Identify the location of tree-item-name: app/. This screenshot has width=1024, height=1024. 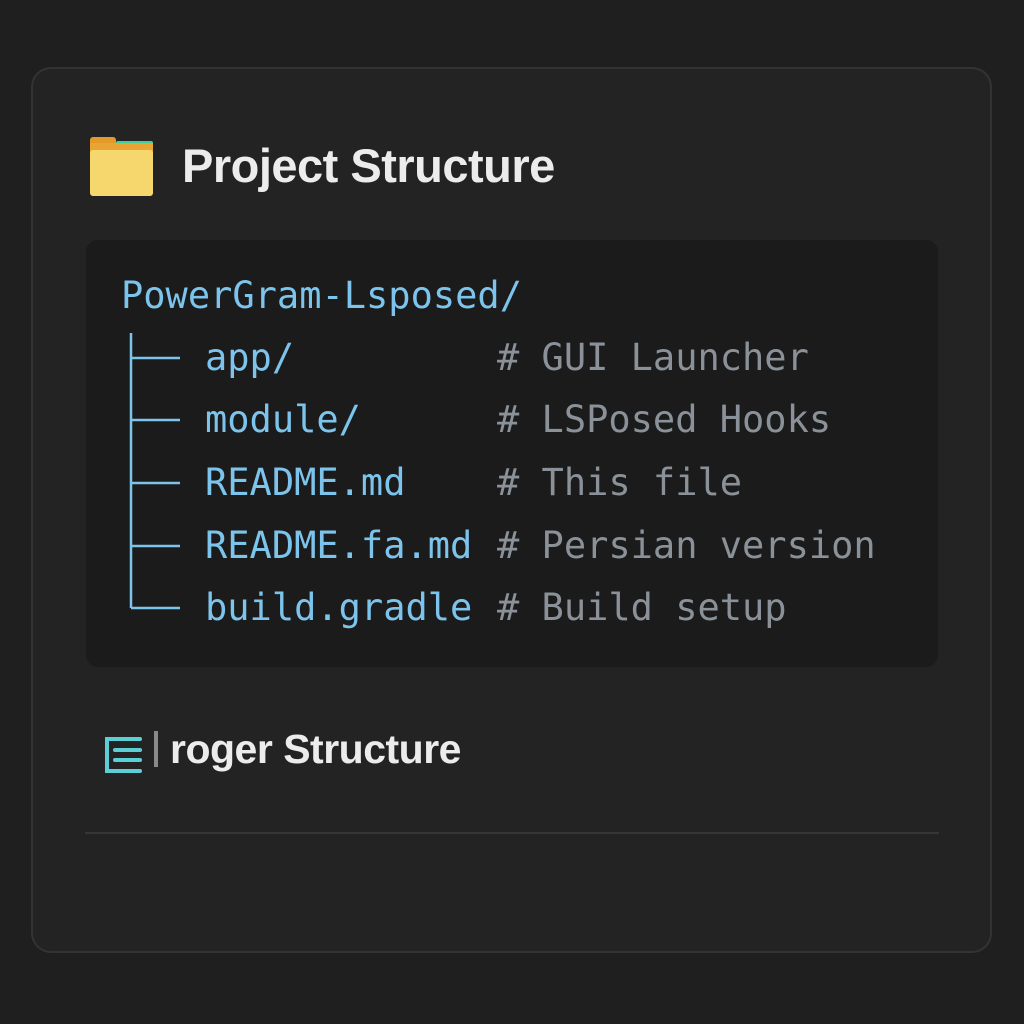
(250, 357).